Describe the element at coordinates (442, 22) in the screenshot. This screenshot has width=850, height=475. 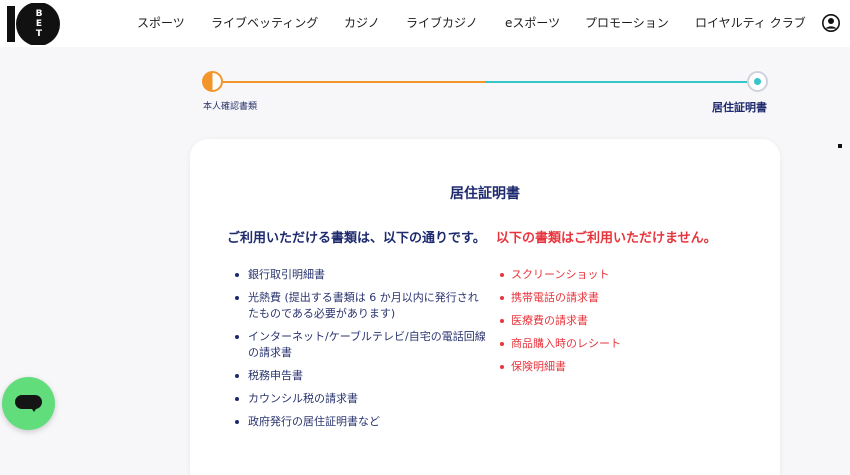
I see `nav-live-casino: ライブカジノ` at that location.